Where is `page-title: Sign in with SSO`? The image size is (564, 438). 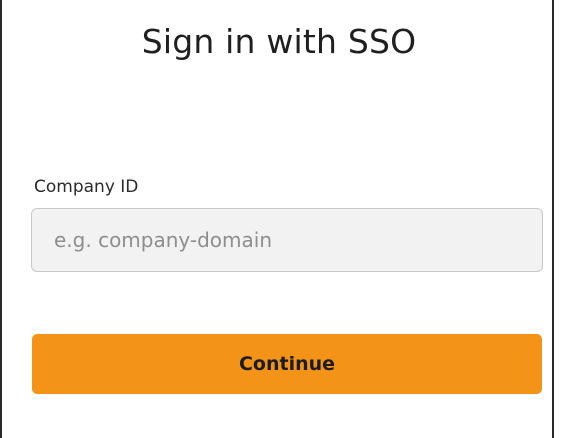 page-title: Sign in with SSO is located at coordinates (279, 41).